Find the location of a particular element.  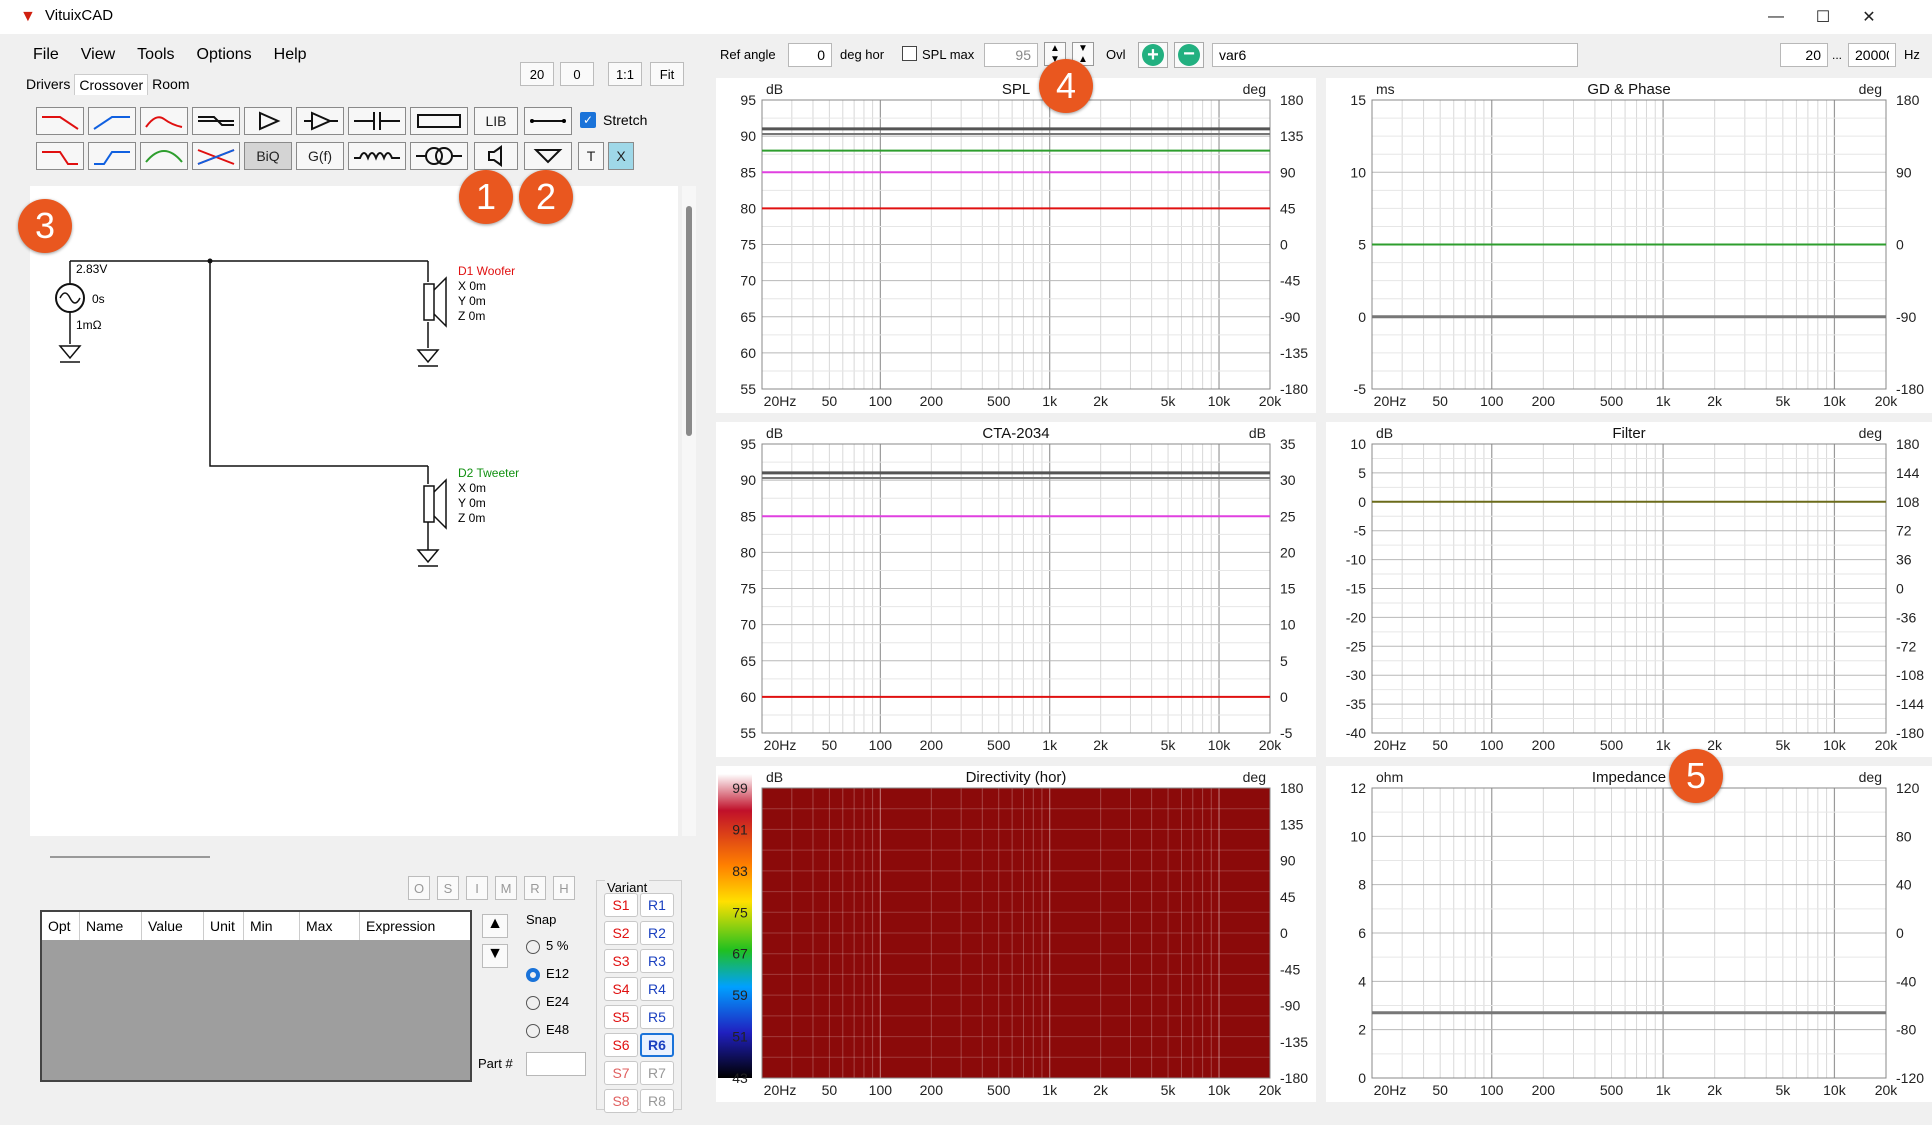

parameter-table: Opt Name Value Unit Min Max Expression is located at coordinates (256, 996).